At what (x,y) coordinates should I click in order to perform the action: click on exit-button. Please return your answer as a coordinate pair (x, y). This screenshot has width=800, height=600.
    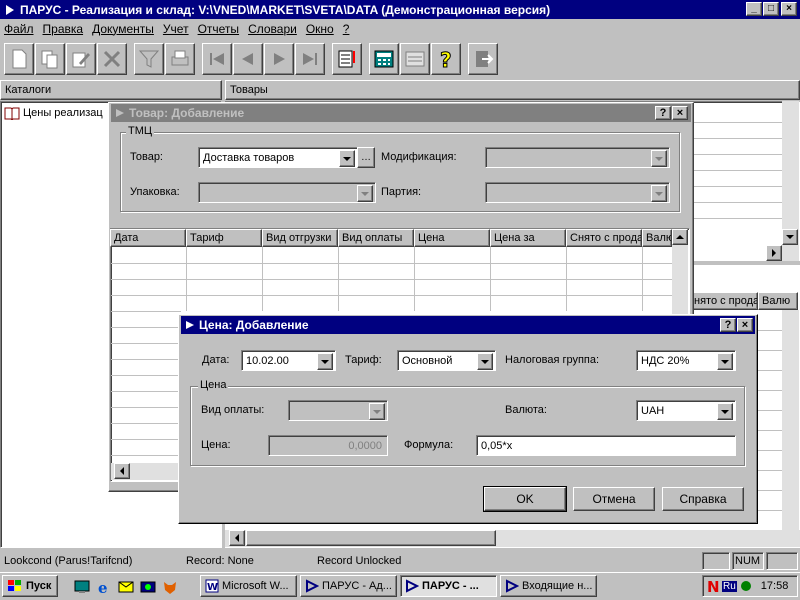
    Looking at the image, I should click on (483, 59).